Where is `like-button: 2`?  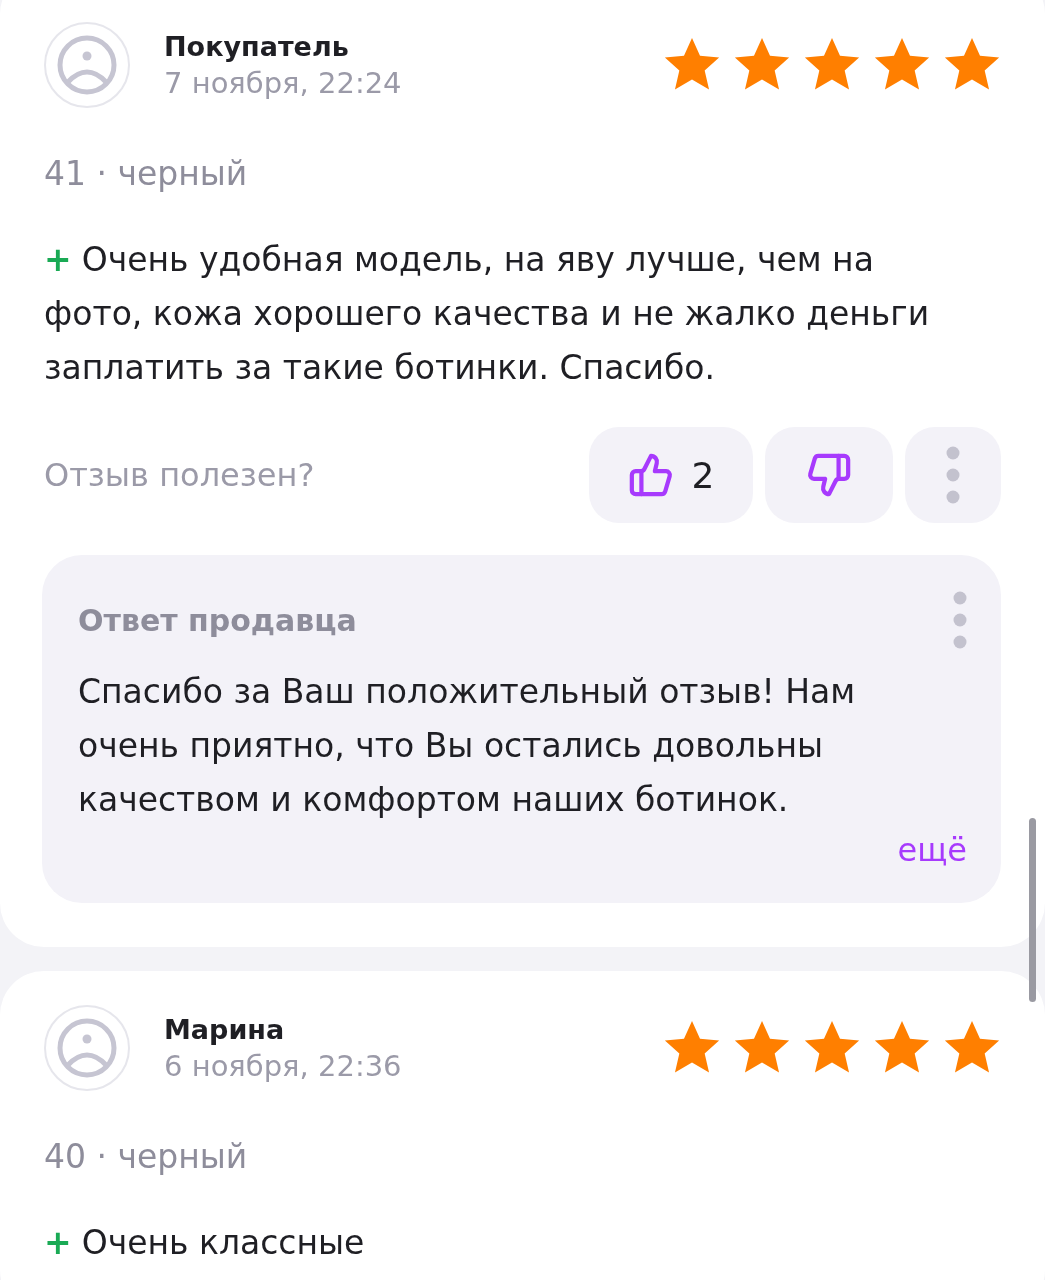 like-button: 2 is located at coordinates (671, 475).